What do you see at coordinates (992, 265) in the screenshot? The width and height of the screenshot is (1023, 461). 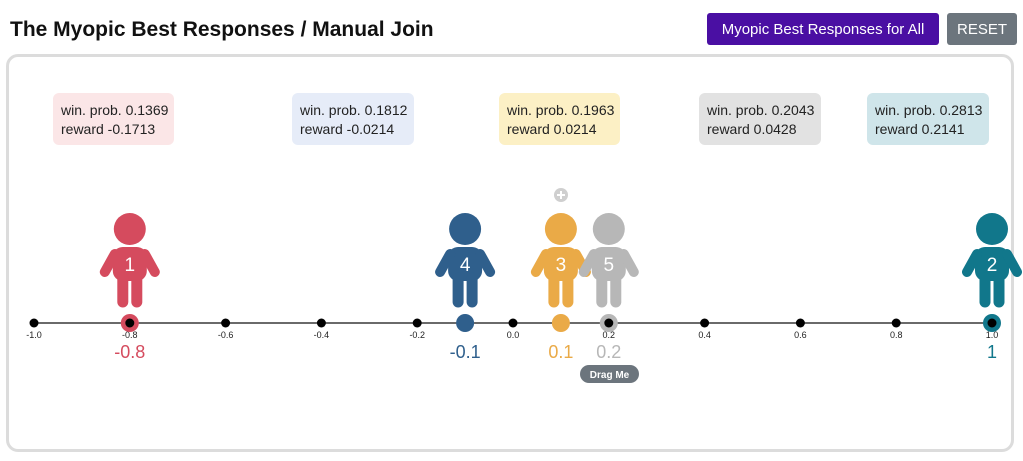 I see `player-2-number: 2` at bounding box center [992, 265].